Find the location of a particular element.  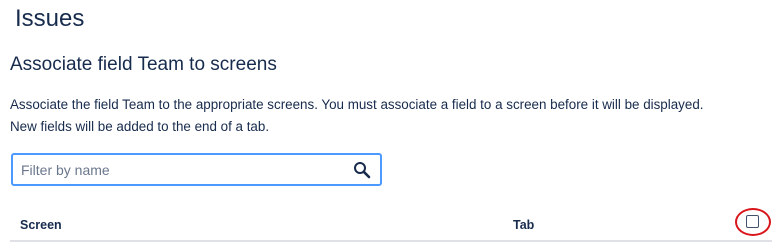

search-icon is located at coordinates (362, 170).